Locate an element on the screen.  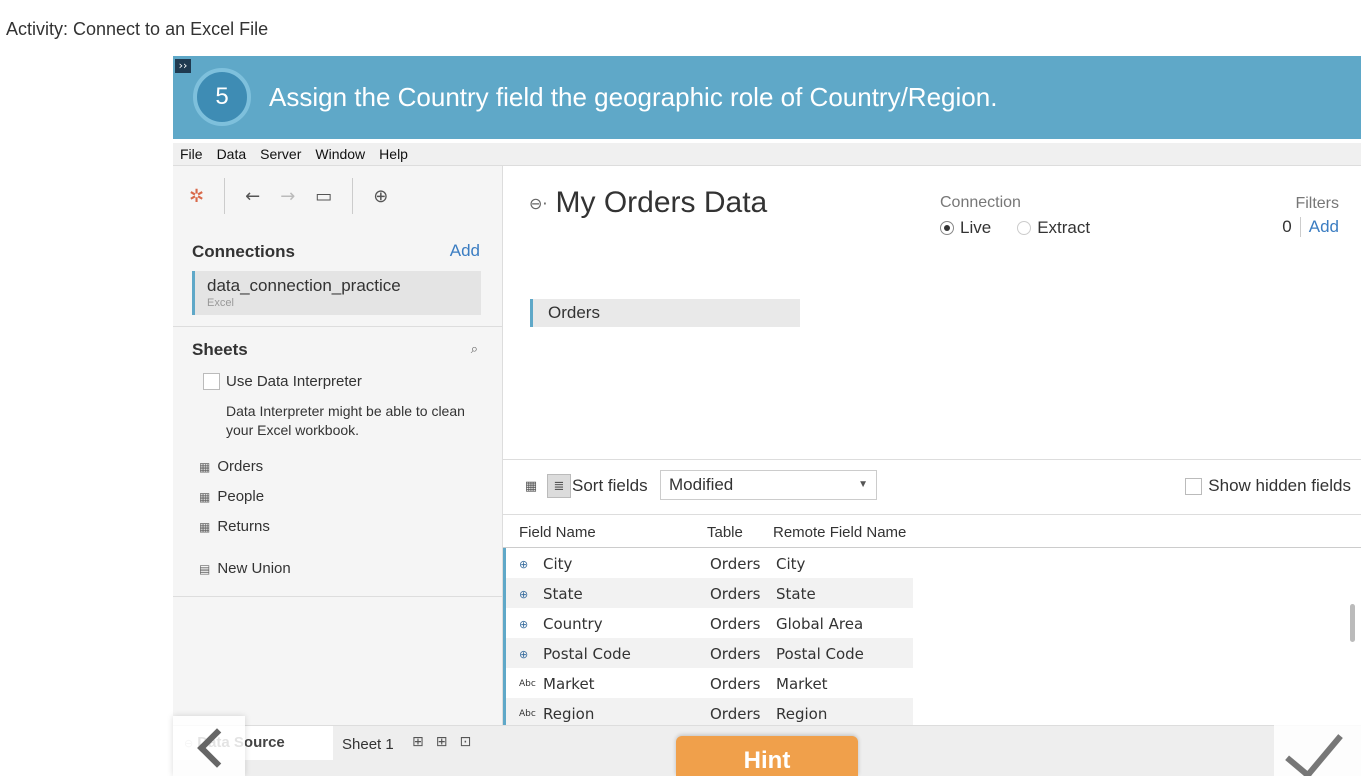
tab-sheet-1: Sheet 1 is located at coordinates (368, 744).